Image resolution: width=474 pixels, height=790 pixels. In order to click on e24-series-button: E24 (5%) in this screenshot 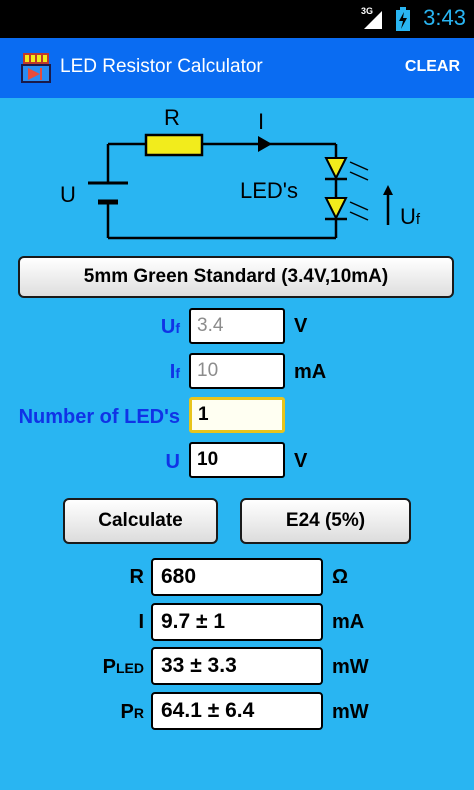, I will do `click(325, 521)`.